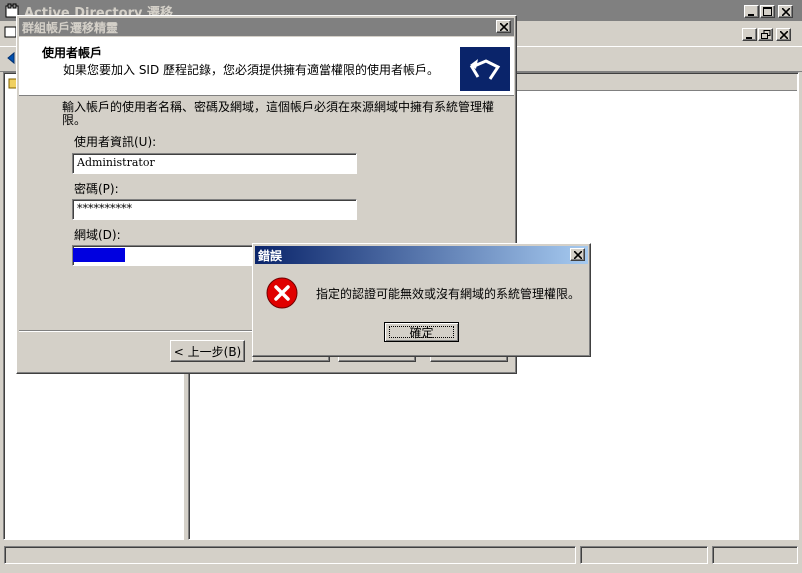 This screenshot has height=573, width=802. I want to click on child-close-button, so click(783, 34).